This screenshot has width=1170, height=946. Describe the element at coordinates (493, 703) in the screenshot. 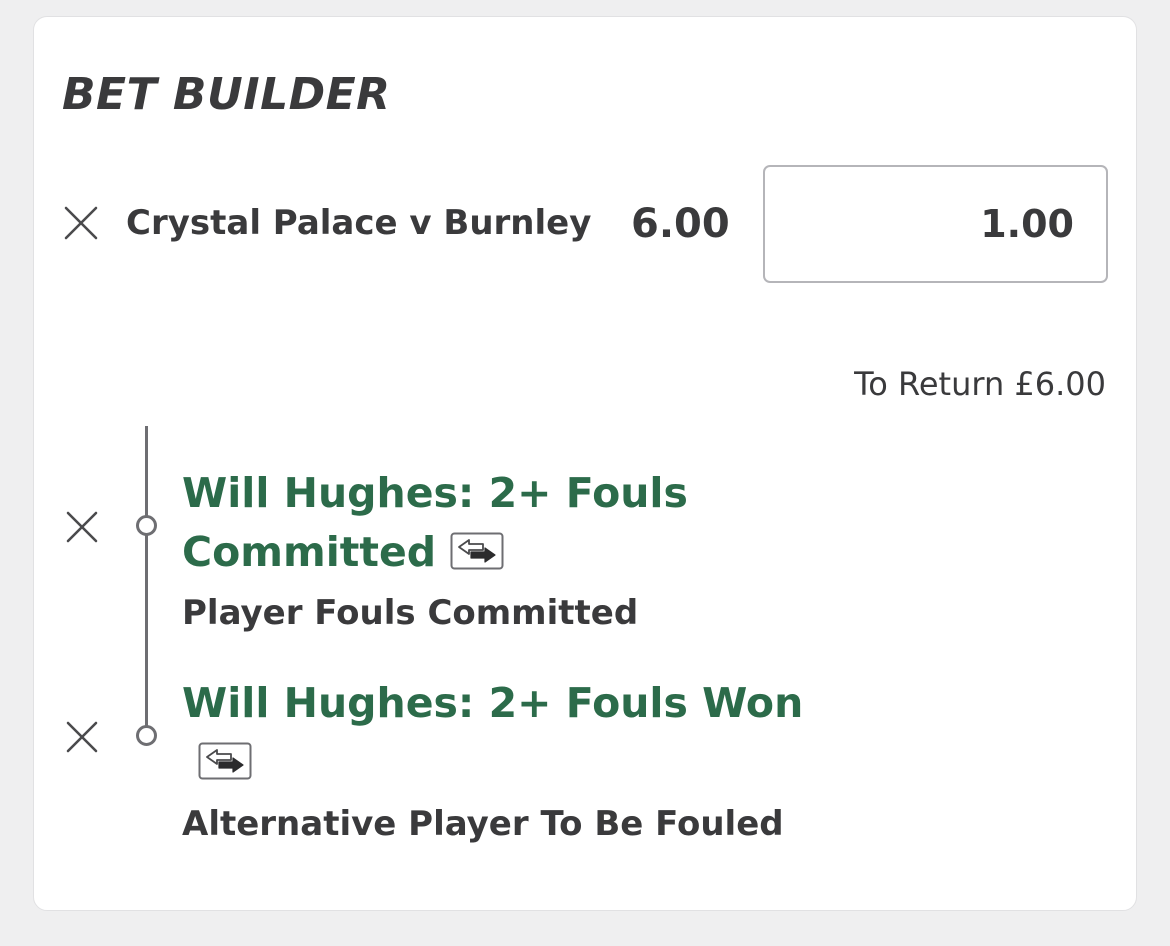

I see `selection-title-text: Will Hughes: 2+ Fouls Won` at that location.